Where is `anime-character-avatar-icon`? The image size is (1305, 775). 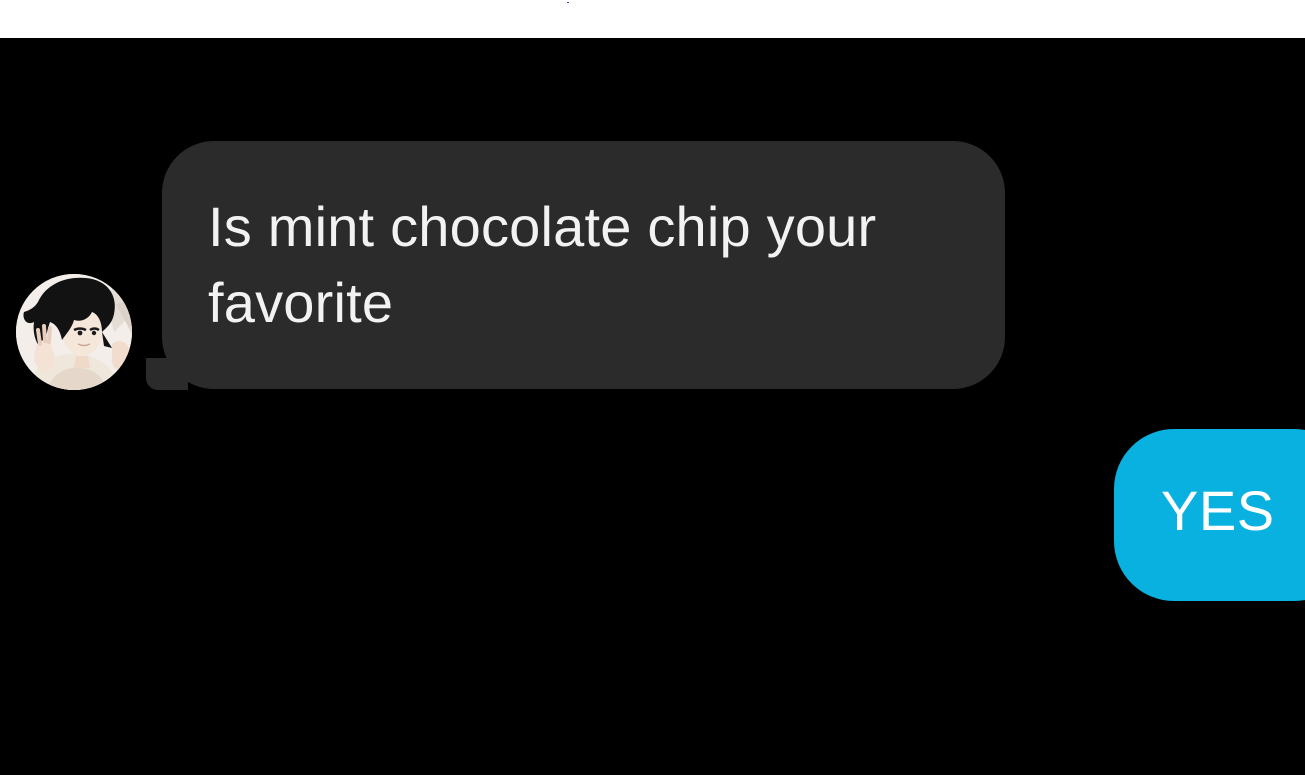 anime-character-avatar-icon is located at coordinates (74, 332).